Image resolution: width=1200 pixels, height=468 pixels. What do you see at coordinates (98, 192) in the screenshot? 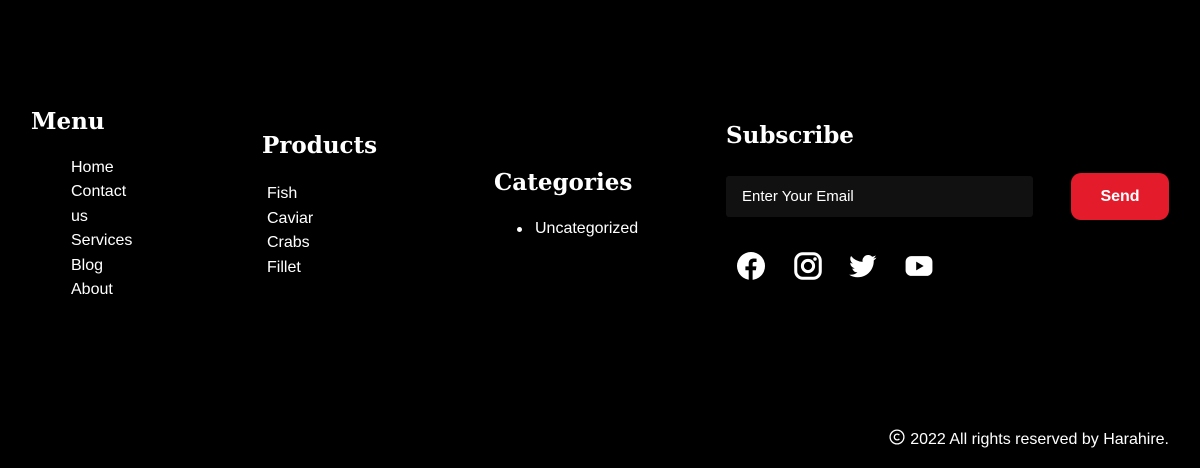
I see `menu-link-contact: Contact` at bounding box center [98, 192].